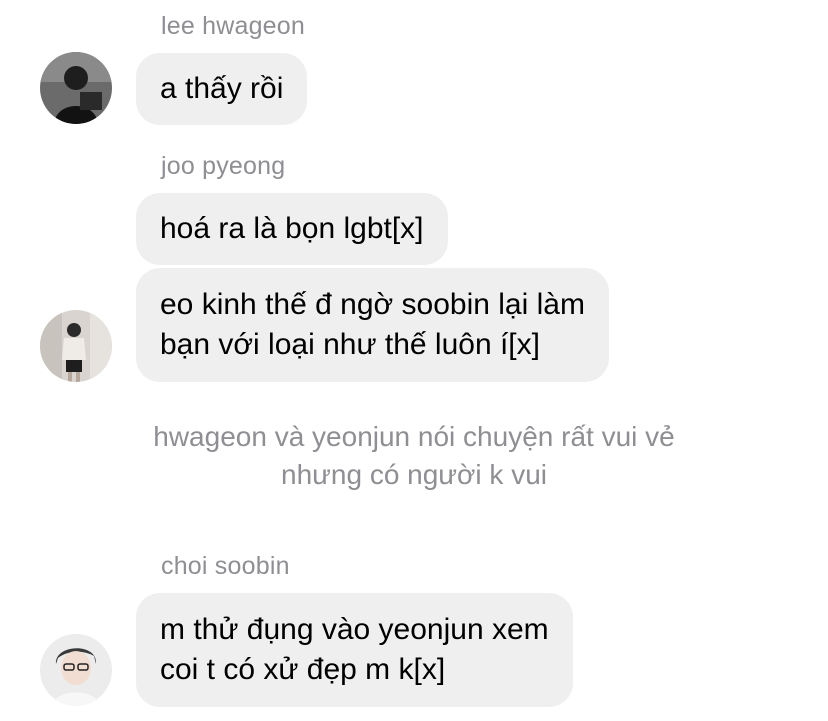 The height and width of the screenshot is (721, 828). Describe the element at coordinates (414, 474) in the screenshot. I see `system-notice-line: nhưng có người k vui` at that location.